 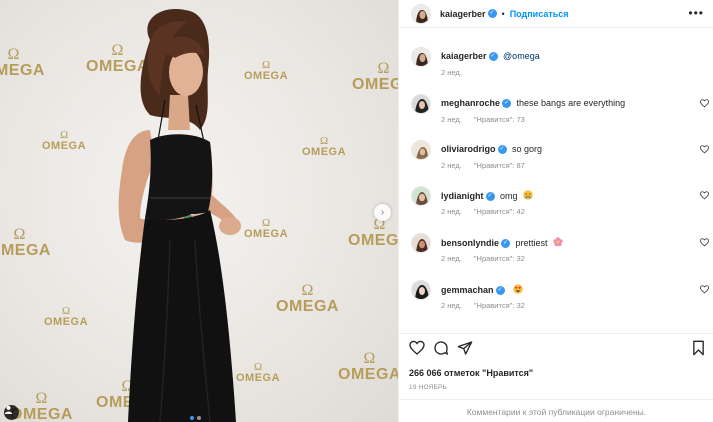 I want to click on comment-likes: "Нравится": 87, so click(x=499, y=165).